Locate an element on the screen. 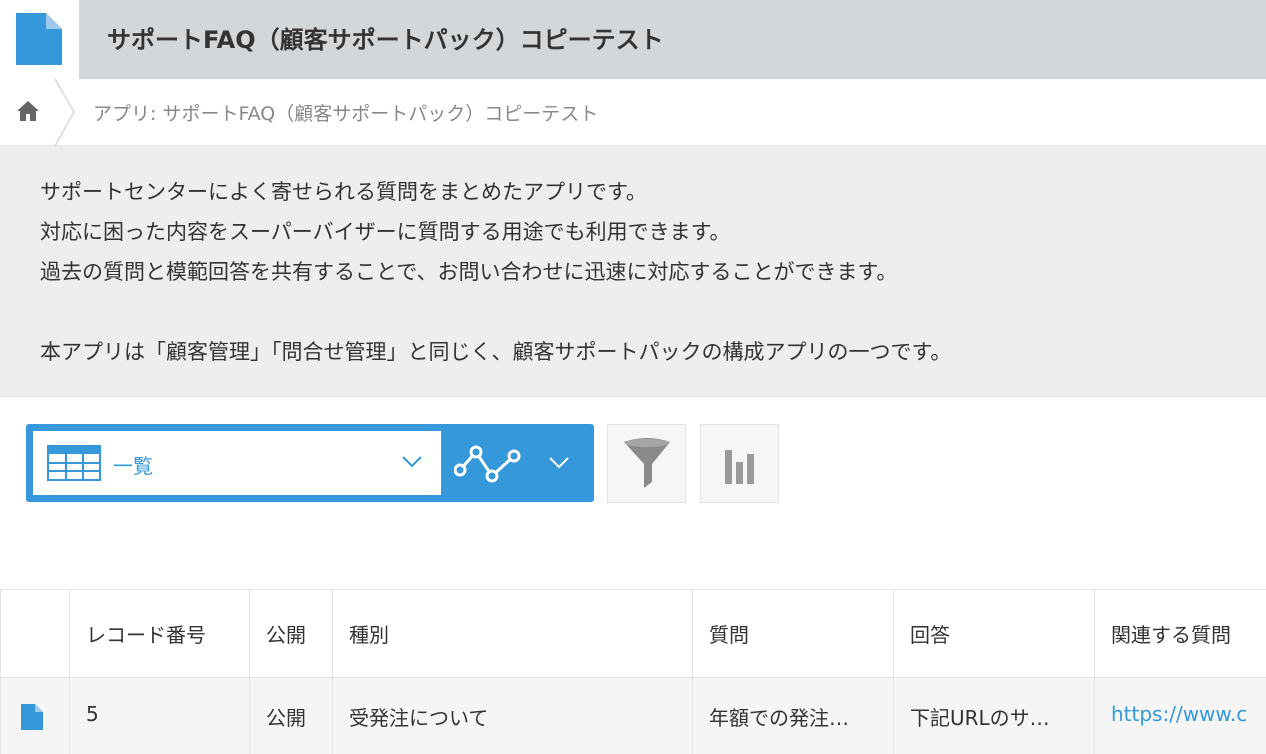 Image resolution: width=1266 pixels, height=754 pixels. filter-icon is located at coordinates (647, 463).